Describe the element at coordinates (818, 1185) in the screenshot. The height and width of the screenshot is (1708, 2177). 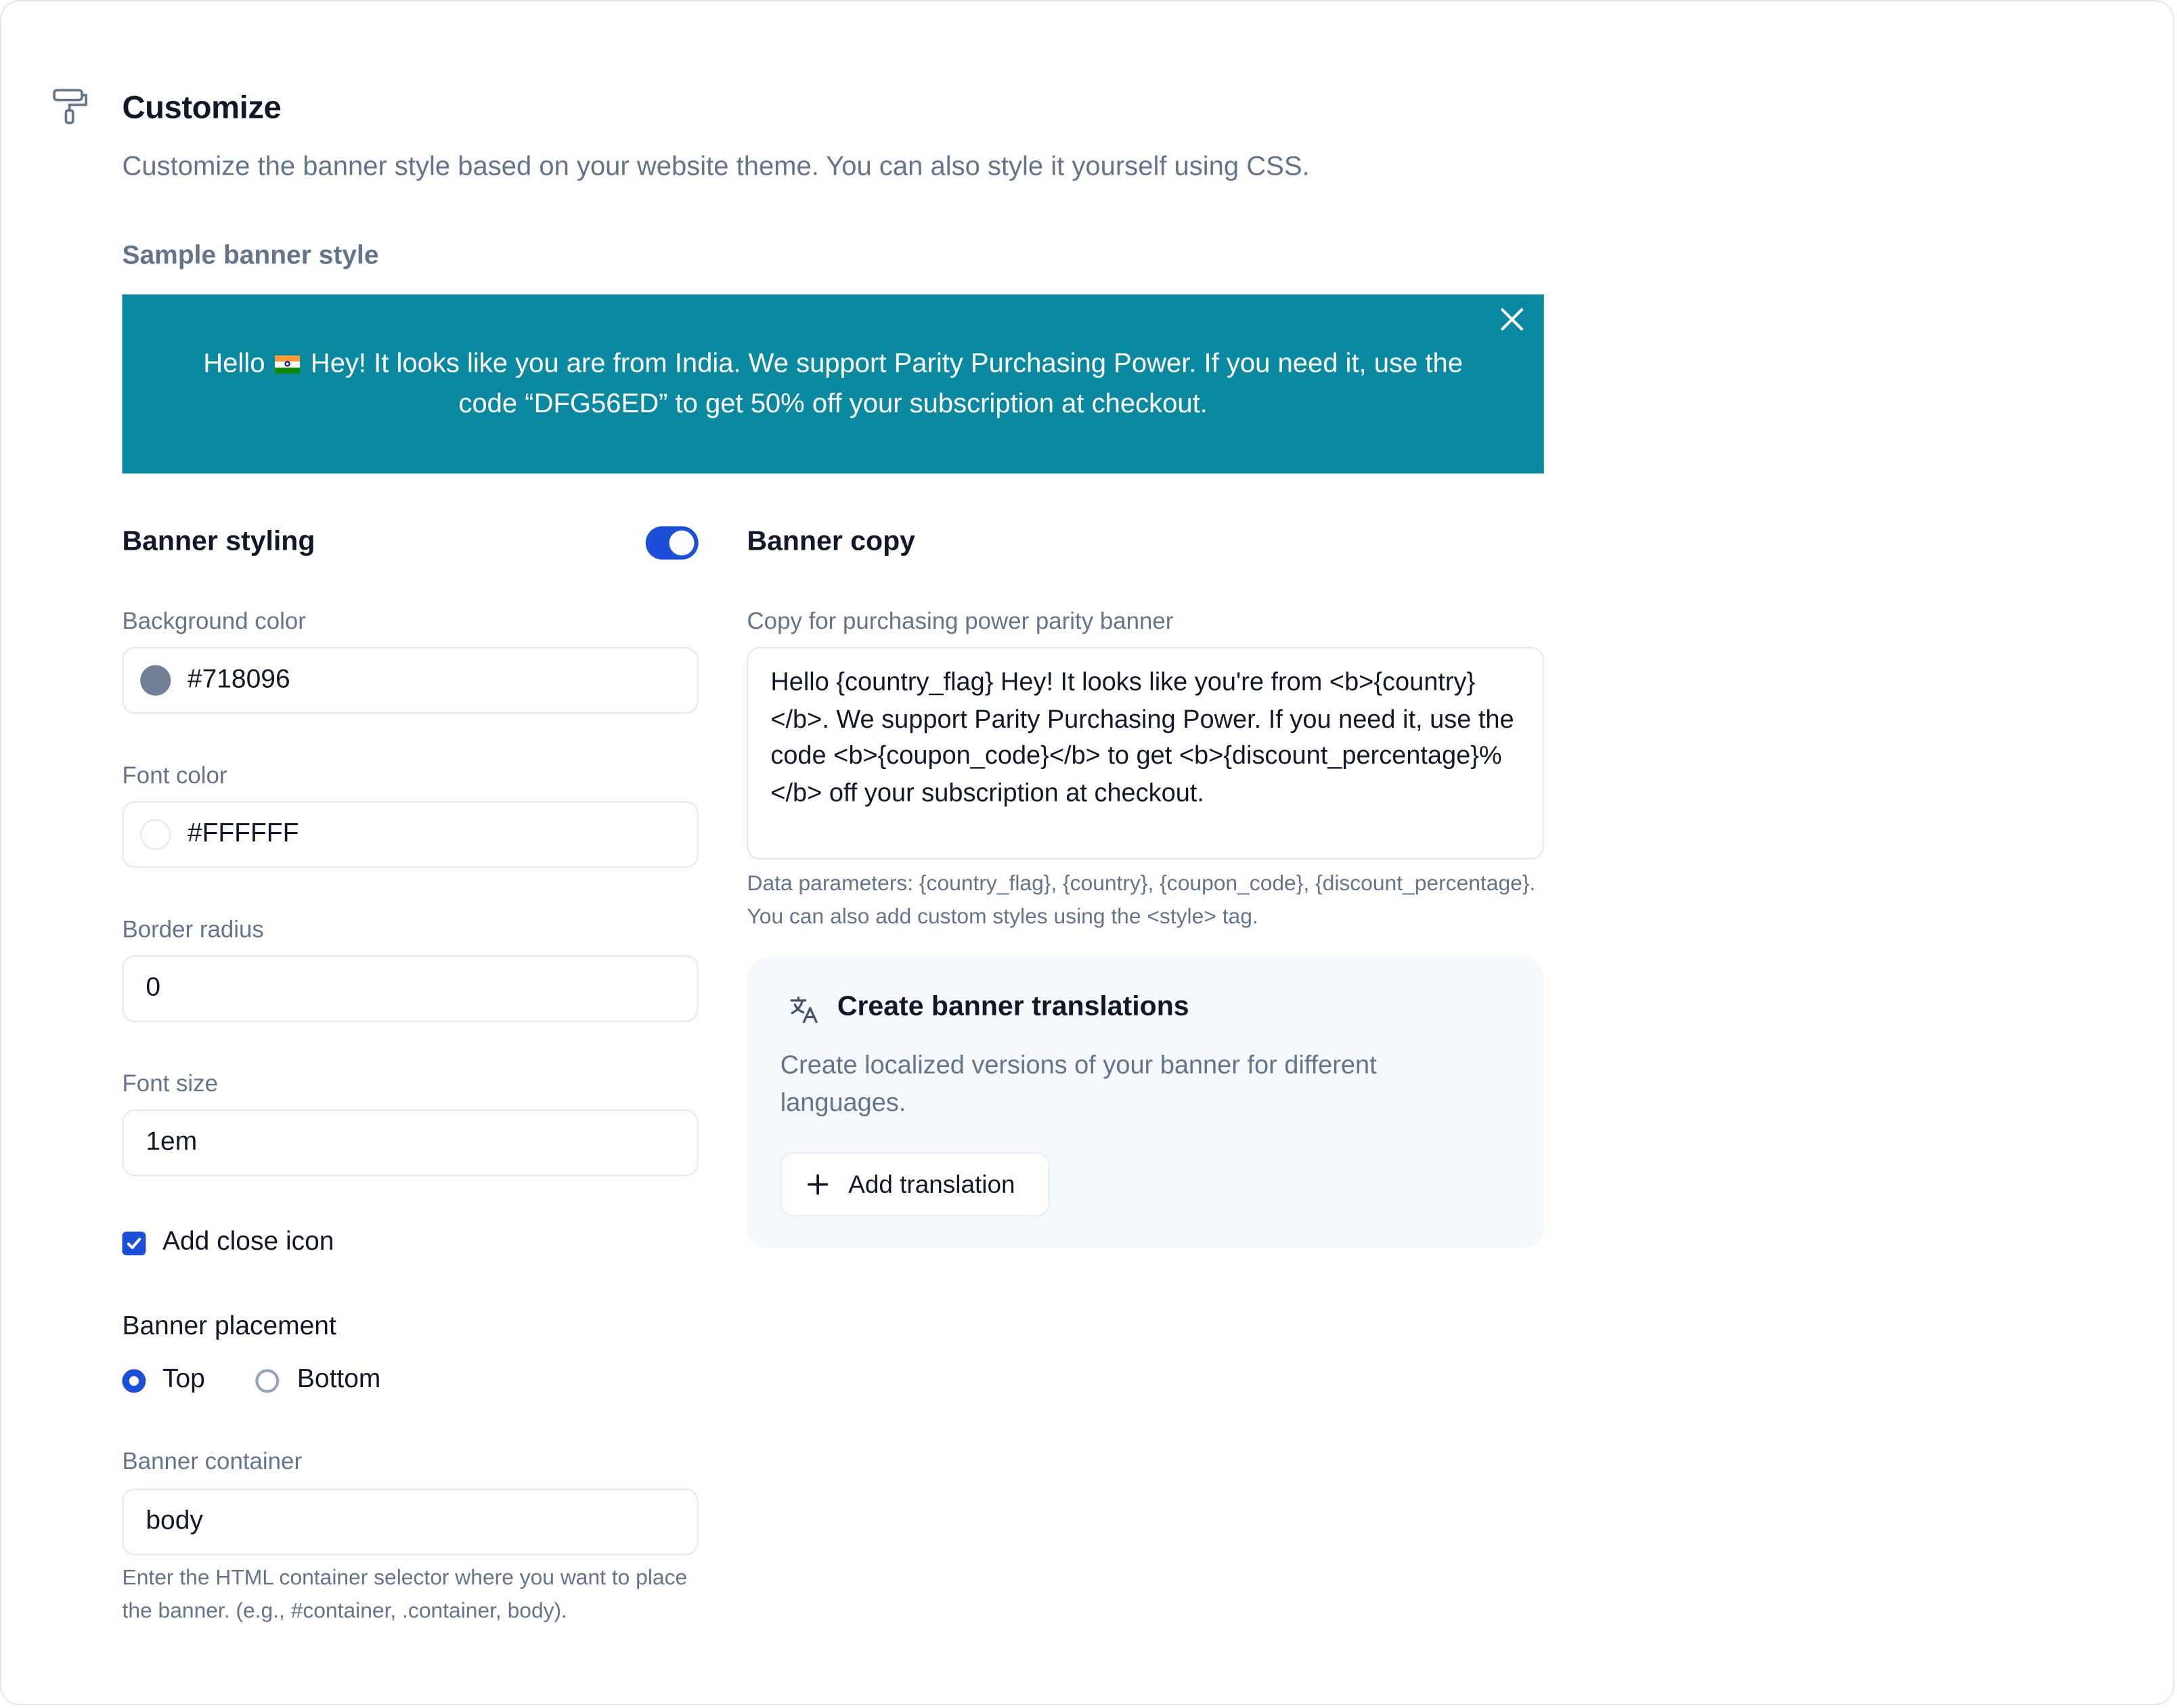
I see `plus-icon` at that location.